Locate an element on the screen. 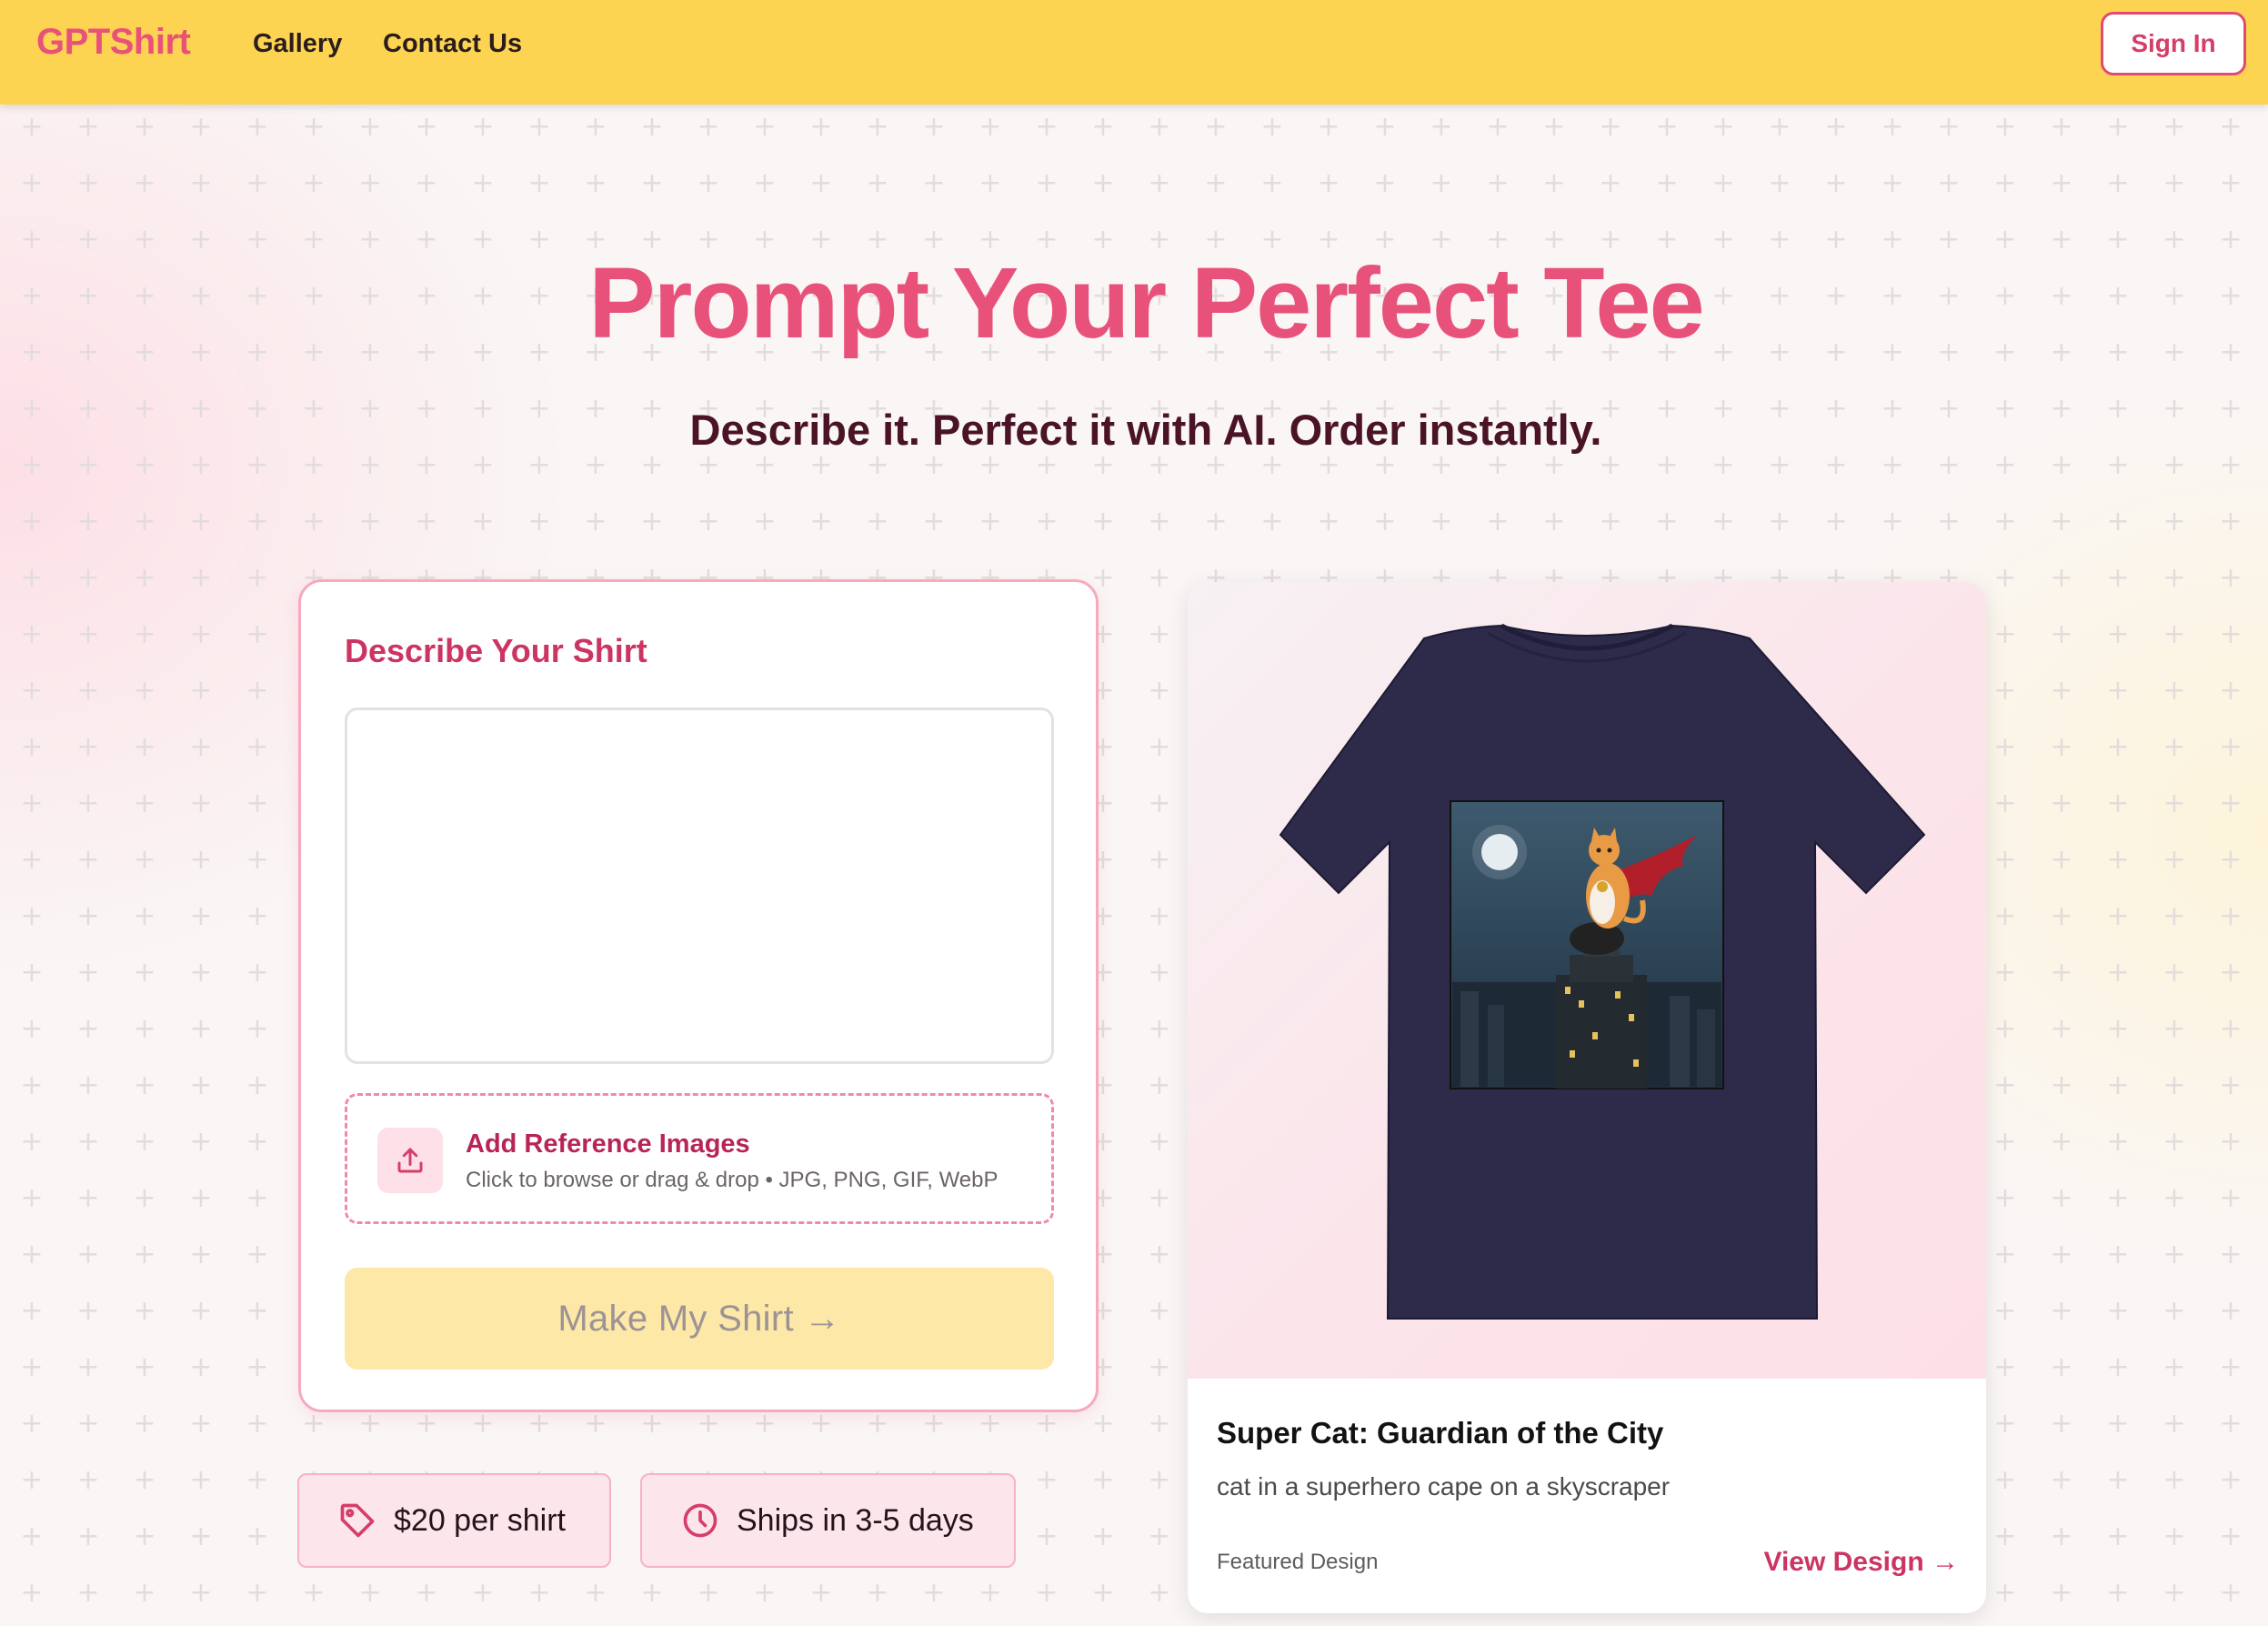 This screenshot has width=2268, height=1626. shipping-badge: Ships in 3-5 days is located at coordinates (828, 1520).